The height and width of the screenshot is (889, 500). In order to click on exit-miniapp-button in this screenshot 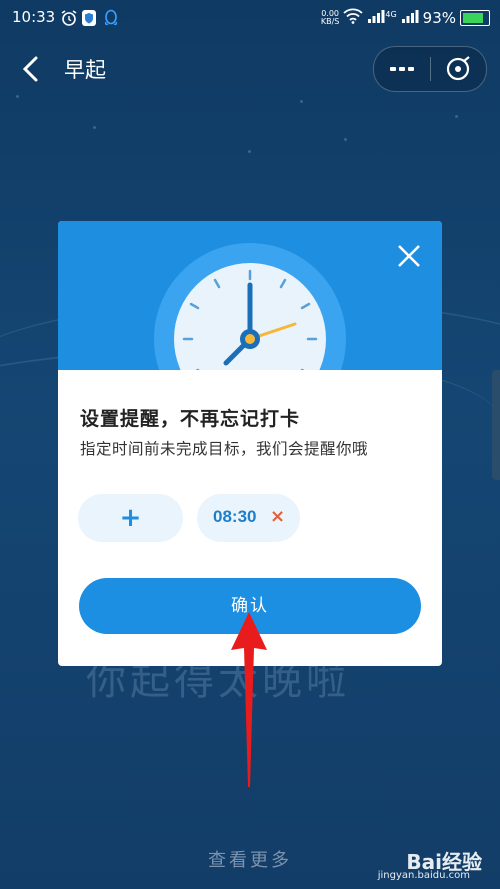, I will do `click(458, 69)`.